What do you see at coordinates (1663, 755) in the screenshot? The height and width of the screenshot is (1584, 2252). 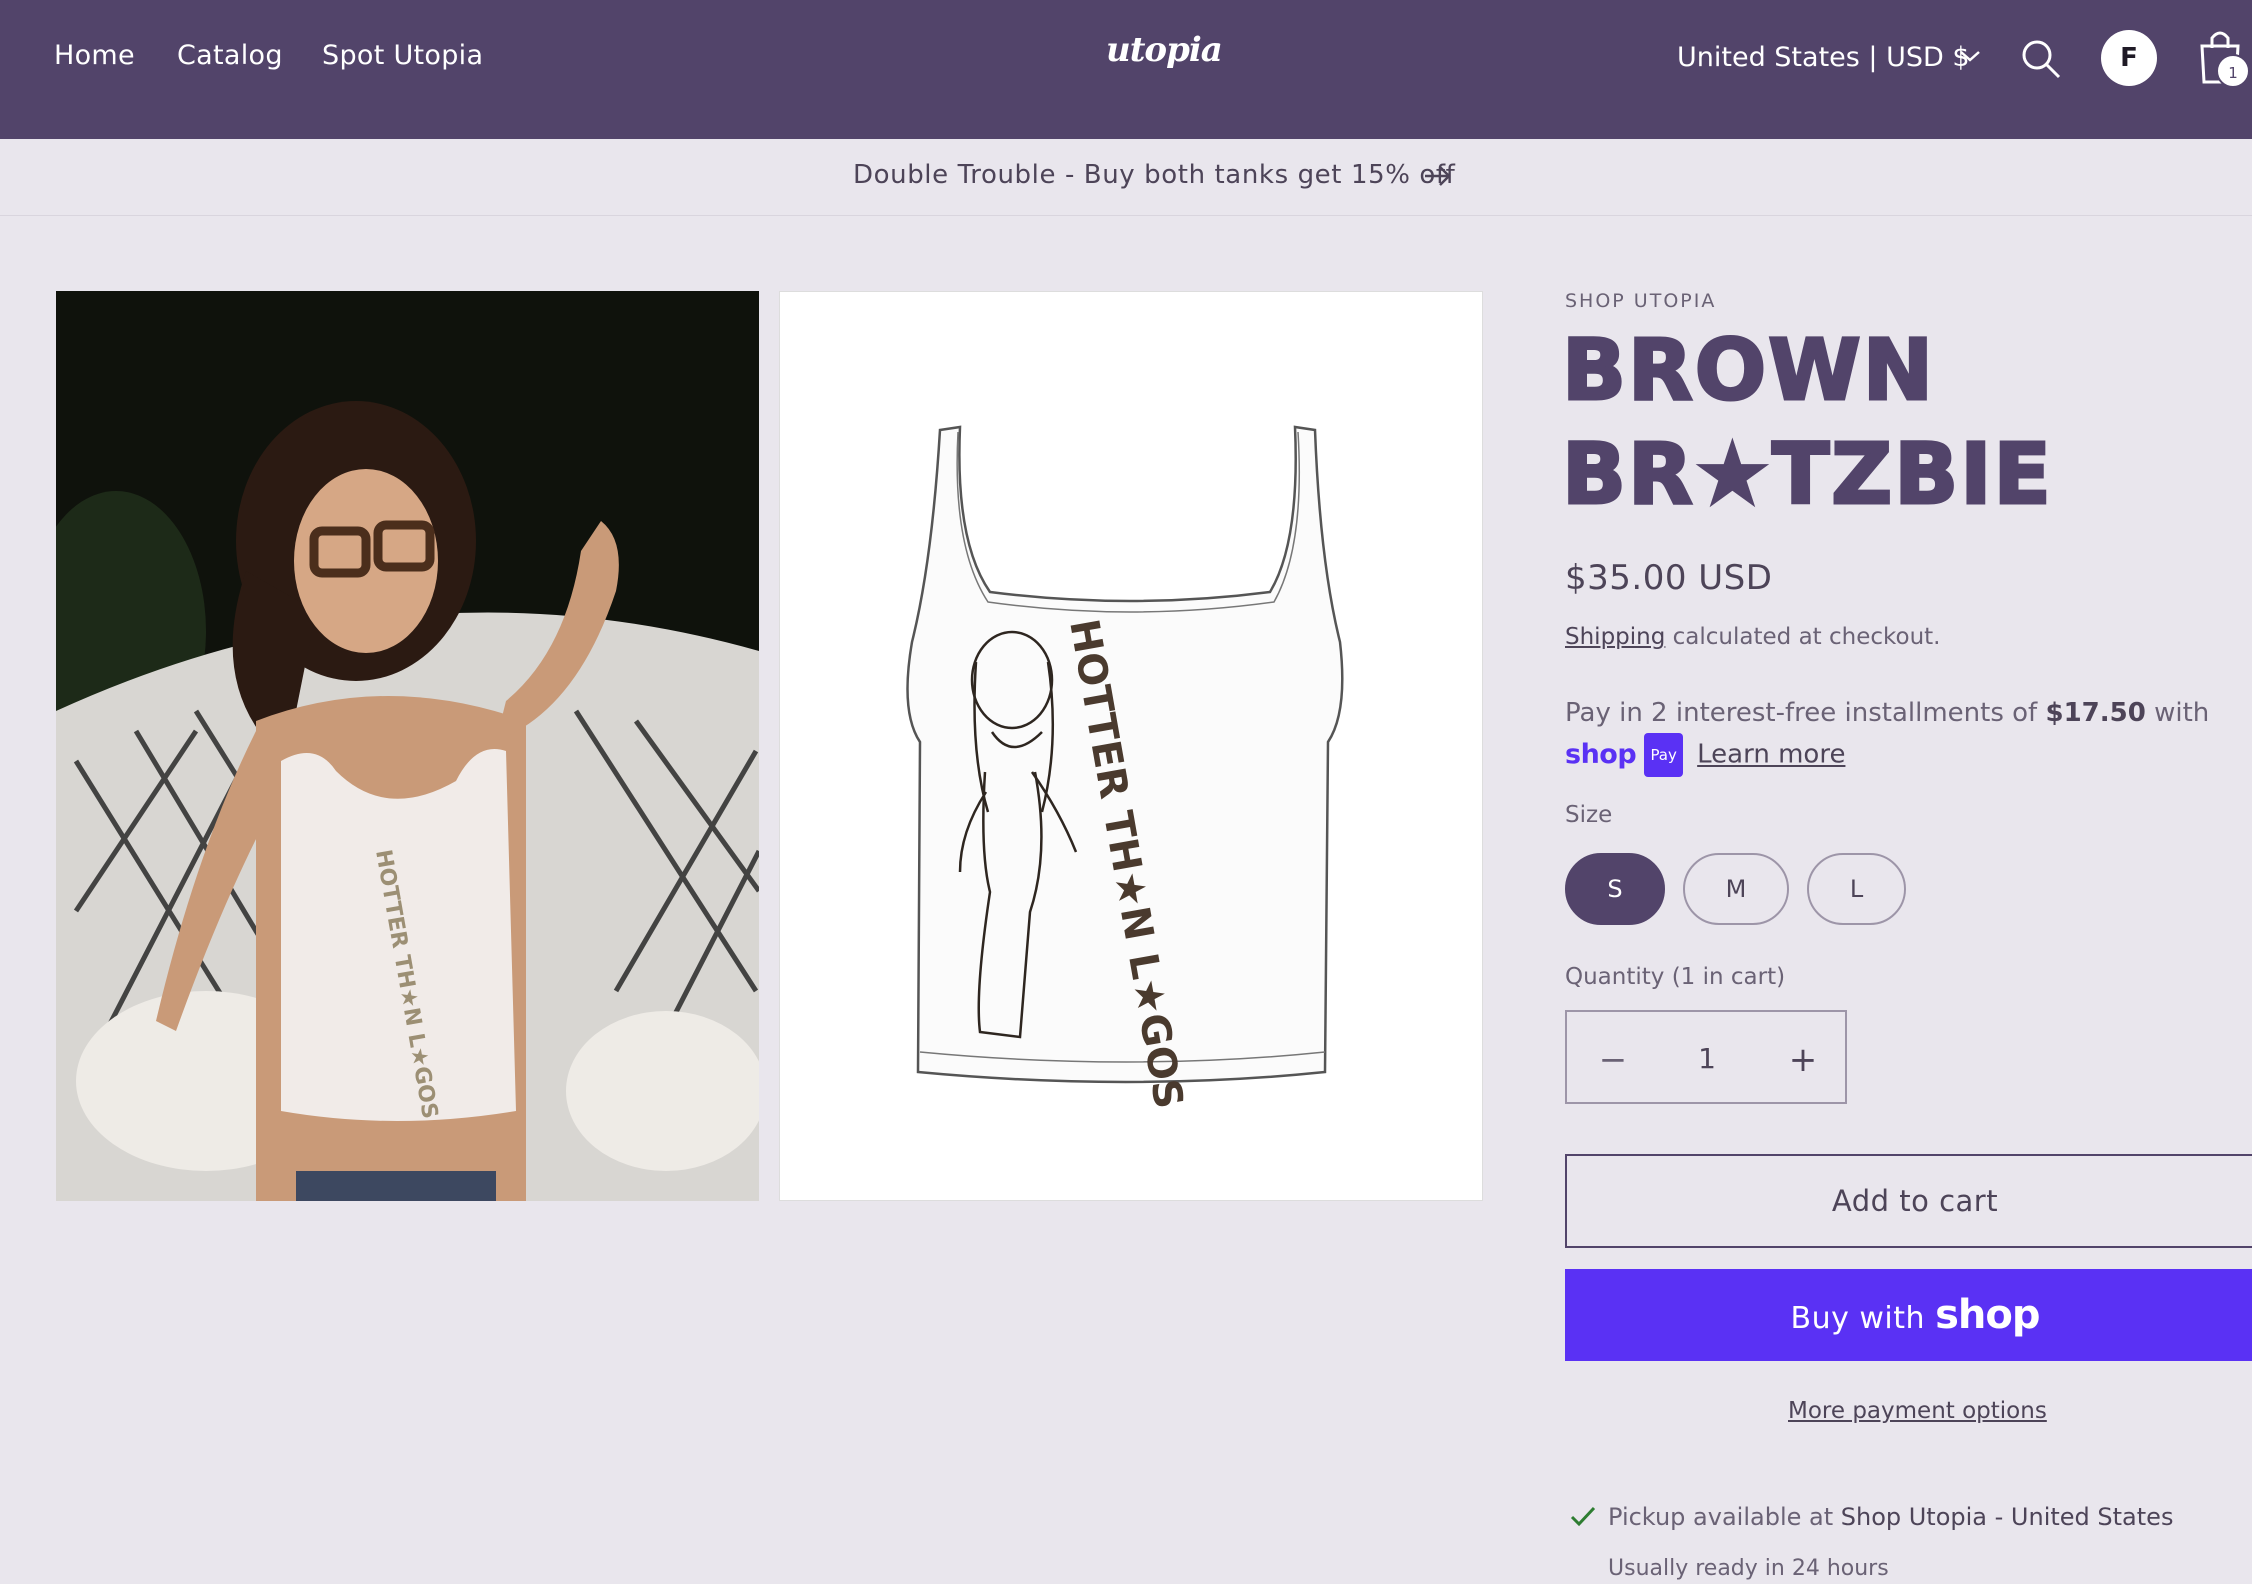 I see `shop-pay-badge: Pay` at bounding box center [1663, 755].